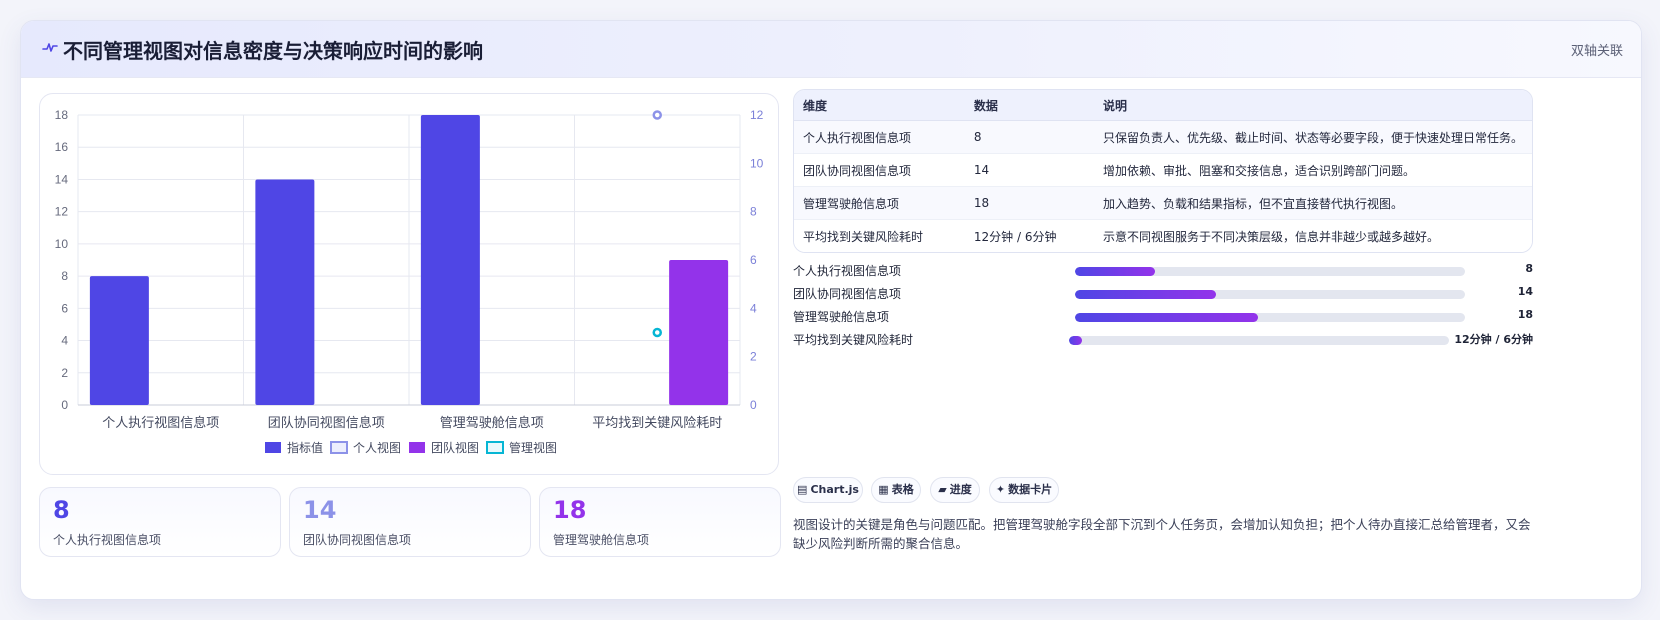 Image resolution: width=1660 pixels, height=620 pixels. I want to click on y-left-tick-label: 16, so click(62, 147).